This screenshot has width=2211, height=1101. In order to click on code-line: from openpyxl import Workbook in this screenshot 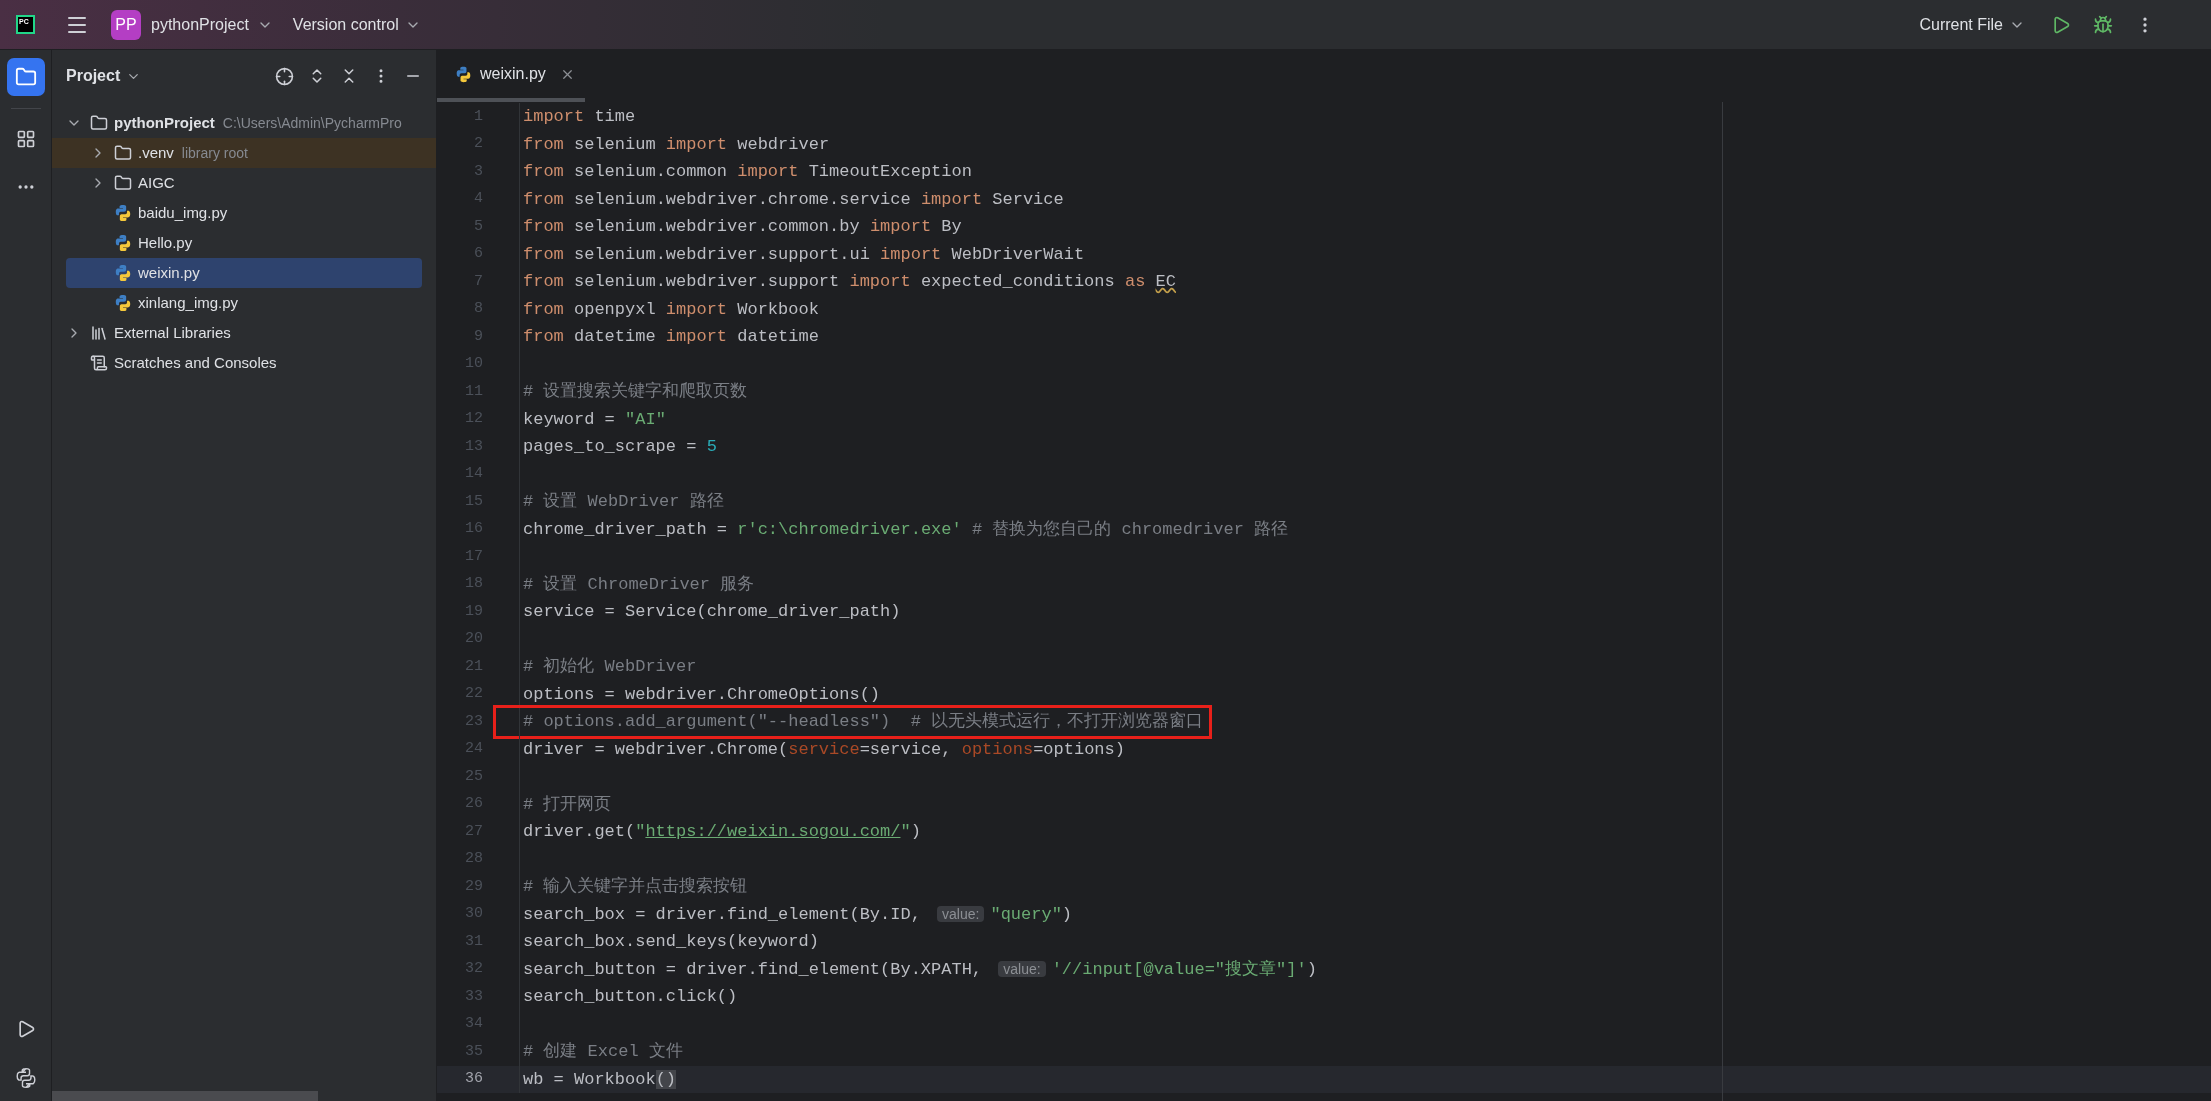, I will do `click(671, 309)`.